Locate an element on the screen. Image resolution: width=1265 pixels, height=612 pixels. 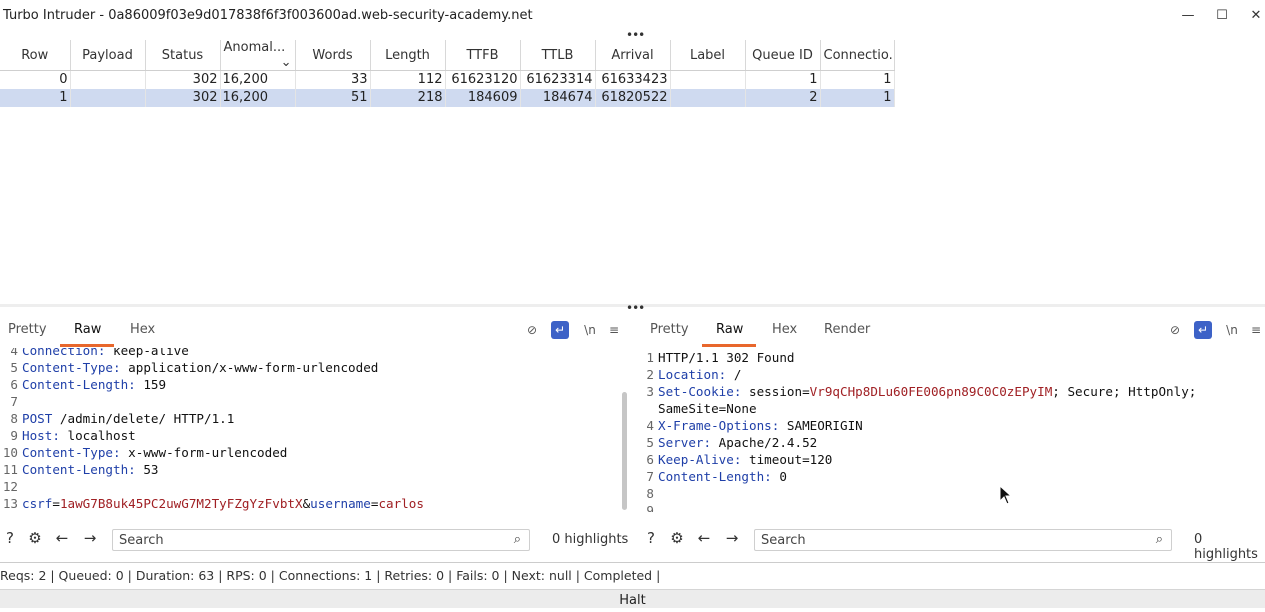
close-button: ✕ is located at coordinates (1255, 16).